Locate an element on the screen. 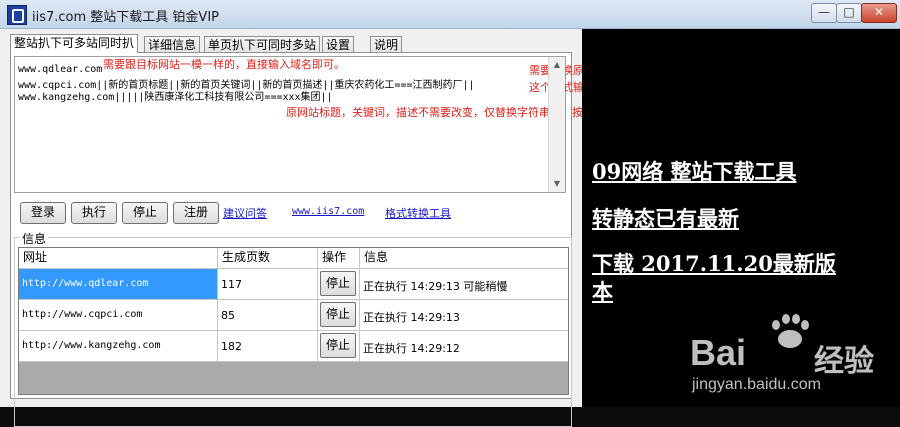 The image size is (900, 427). scroll-down-icon: ▼ is located at coordinates (557, 184).